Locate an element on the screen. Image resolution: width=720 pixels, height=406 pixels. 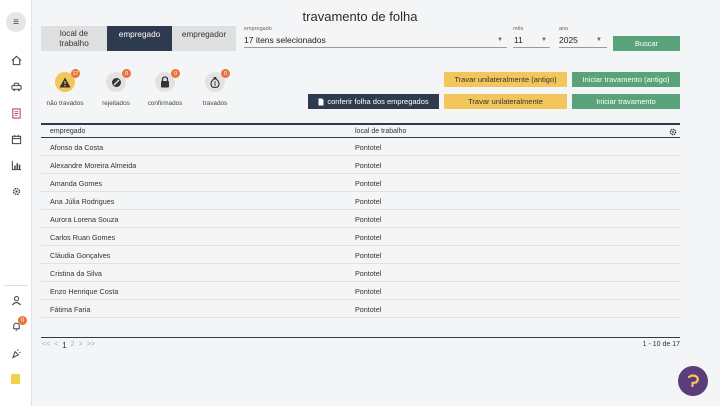
cell-empregado: Afonso da Costa is located at coordinates (77, 147).